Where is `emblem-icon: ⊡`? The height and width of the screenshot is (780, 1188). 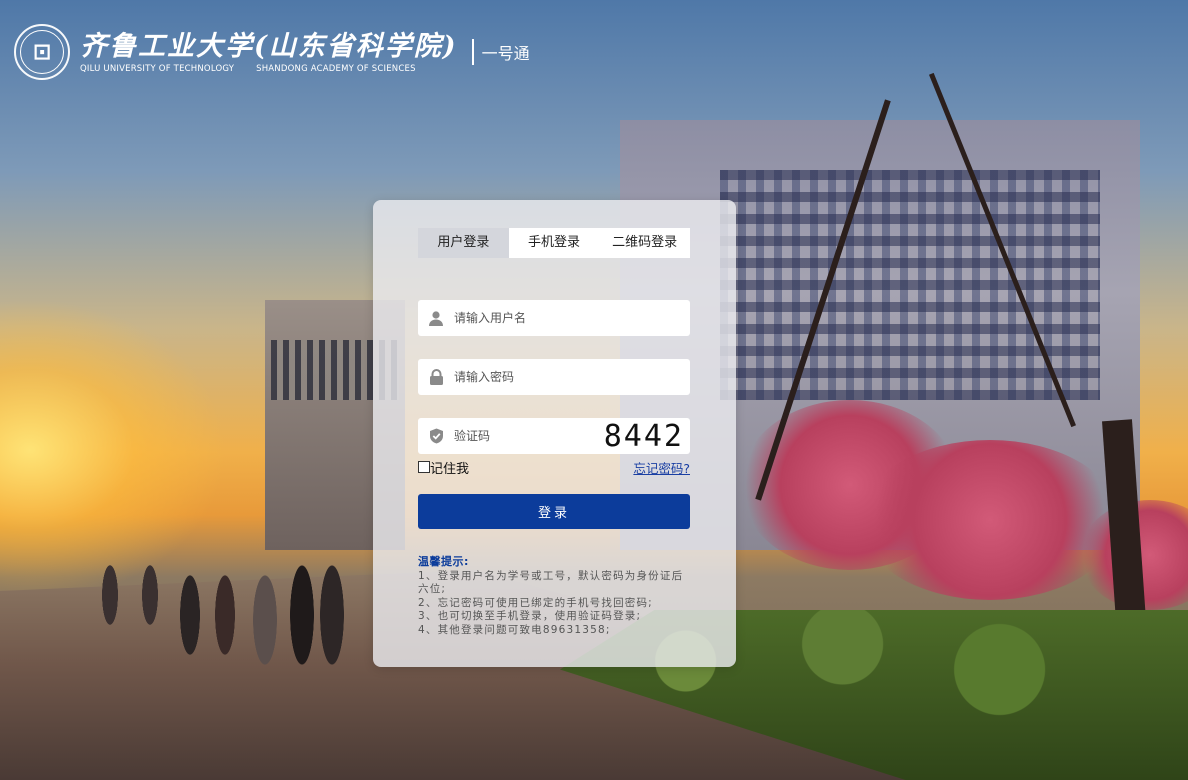
emblem-icon: ⊡ is located at coordinates (42, 52).